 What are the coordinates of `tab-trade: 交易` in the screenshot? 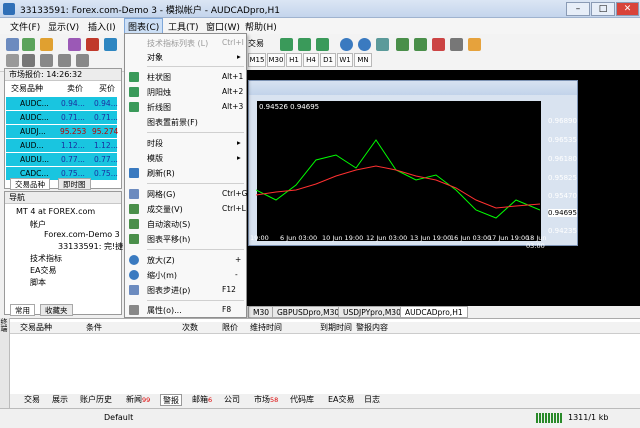 It's located at (32, 400).